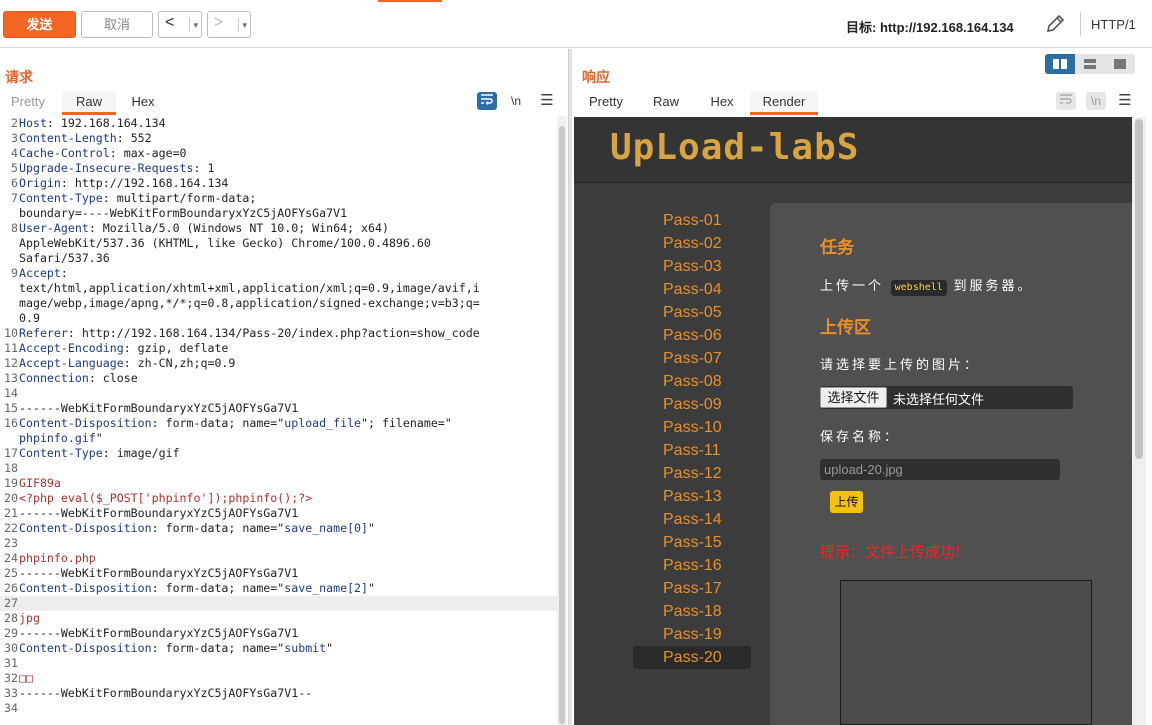  Describe the element at coordinates (784, 103) in the screenshot. I see `response-tab-render: Render` at that location.